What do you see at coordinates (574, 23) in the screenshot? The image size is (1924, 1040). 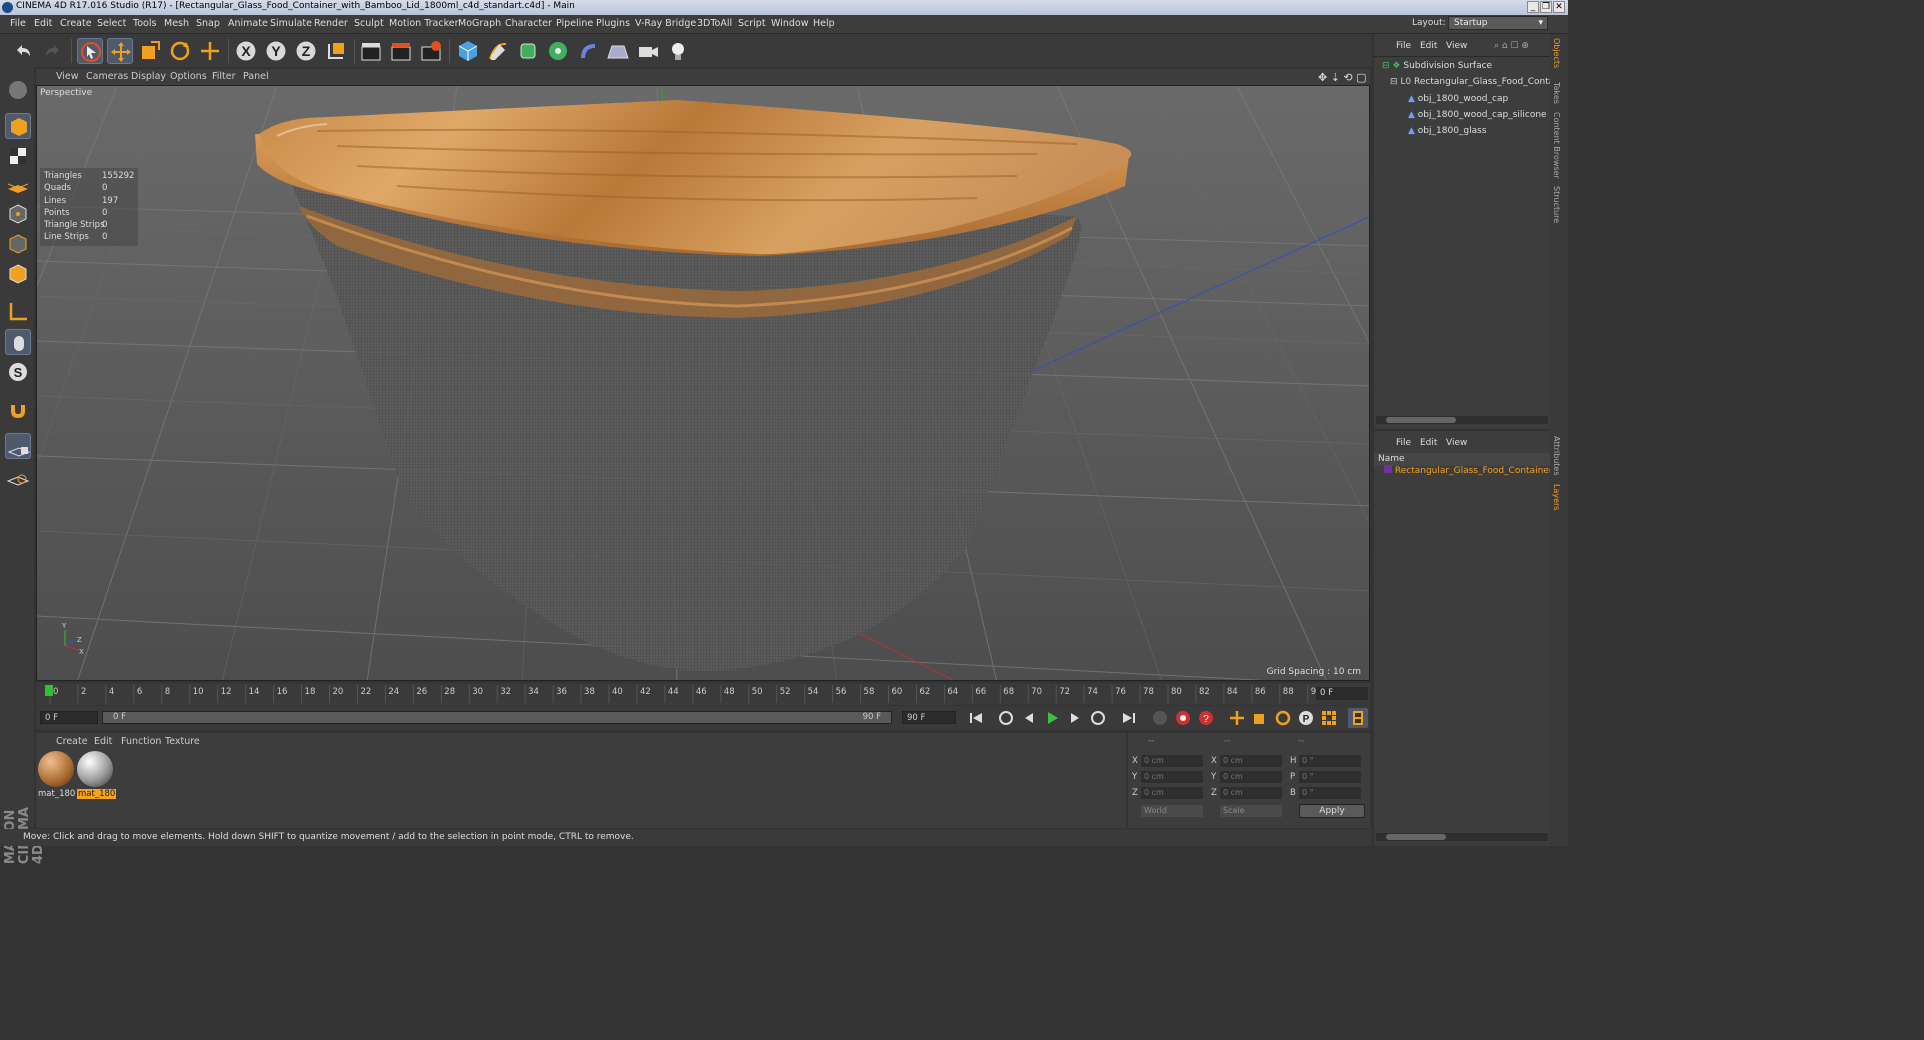 I see `menu-pipeline: Pipeline` at bounding box center [574, 23].